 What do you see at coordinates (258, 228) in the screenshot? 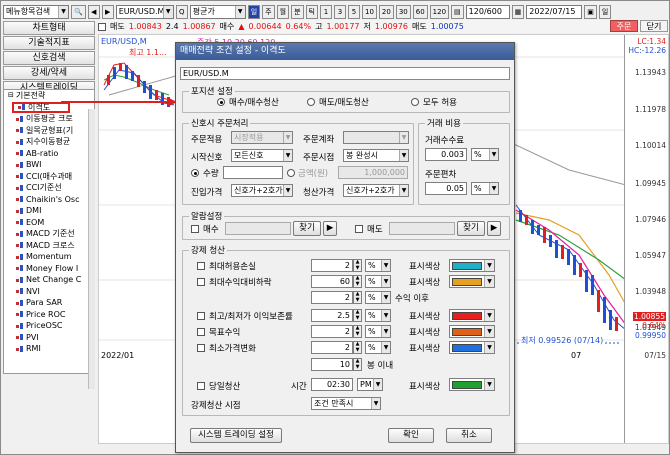
I see `alarm-buy-file` at bounding box center [258, 228].